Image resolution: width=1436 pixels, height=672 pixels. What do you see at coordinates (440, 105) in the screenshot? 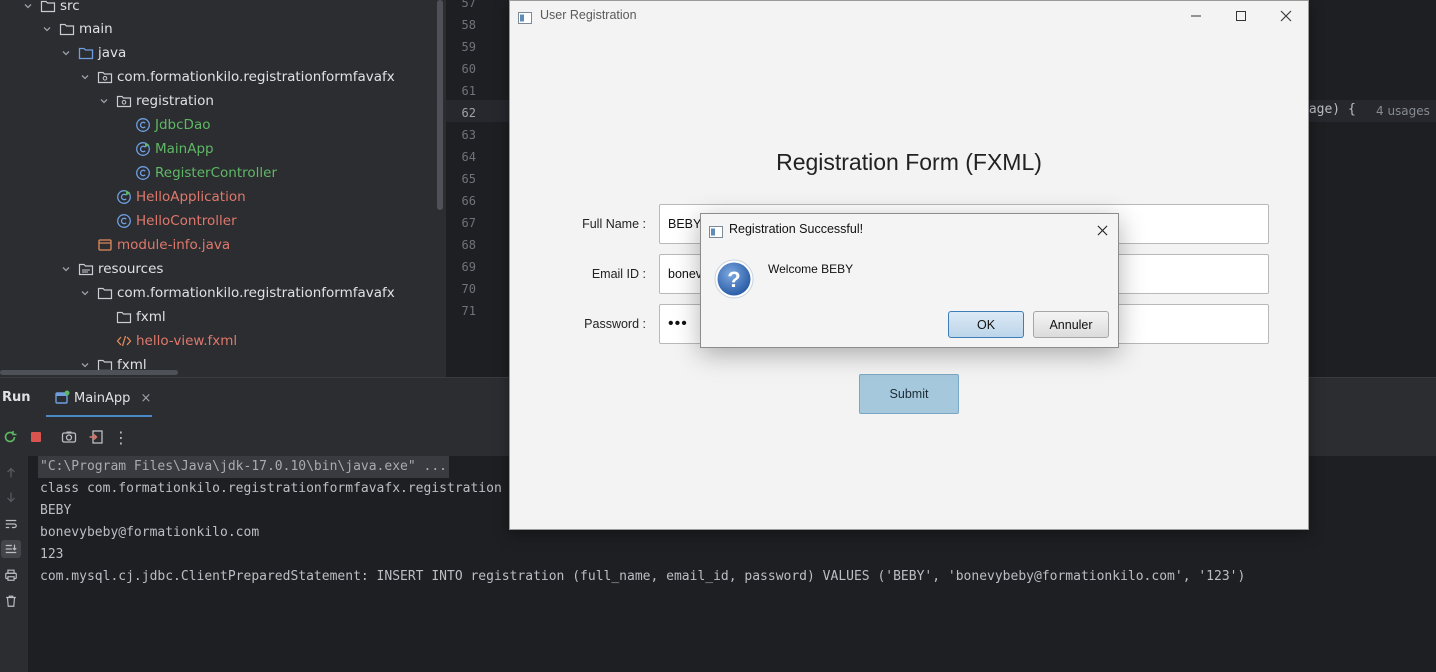
I see `tree-vertical-scrollbar` at bounding box center [440, 105].